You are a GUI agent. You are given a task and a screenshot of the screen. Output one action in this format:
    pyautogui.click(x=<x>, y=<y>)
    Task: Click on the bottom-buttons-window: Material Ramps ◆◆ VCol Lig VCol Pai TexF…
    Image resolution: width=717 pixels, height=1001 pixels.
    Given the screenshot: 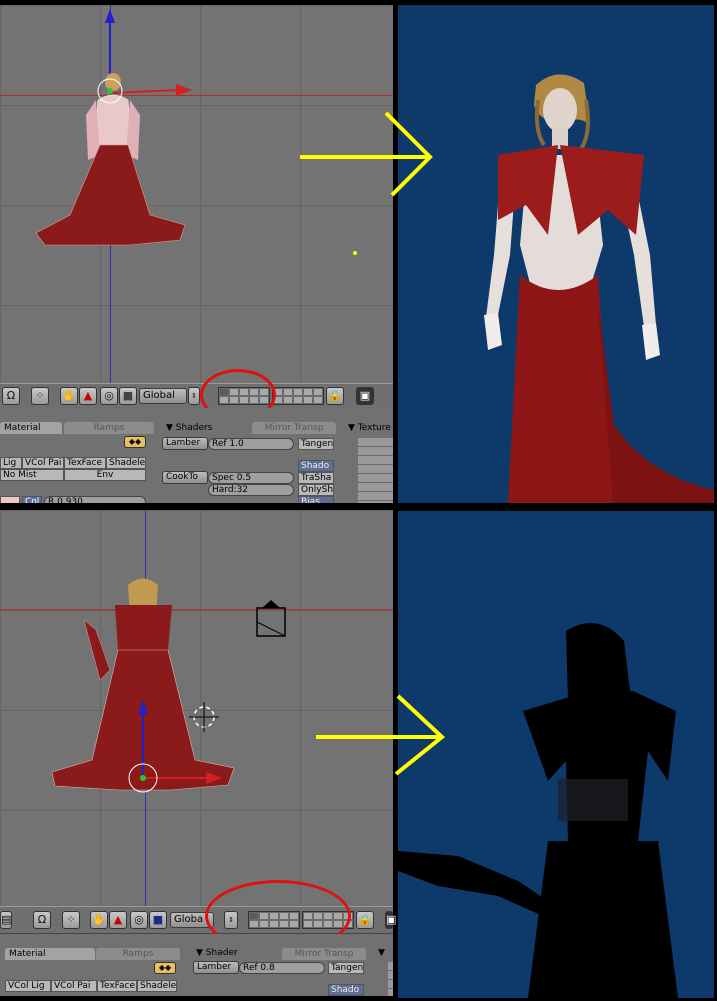 What is the action you would take?
    pyautogui.click(x=196, y=965)
    